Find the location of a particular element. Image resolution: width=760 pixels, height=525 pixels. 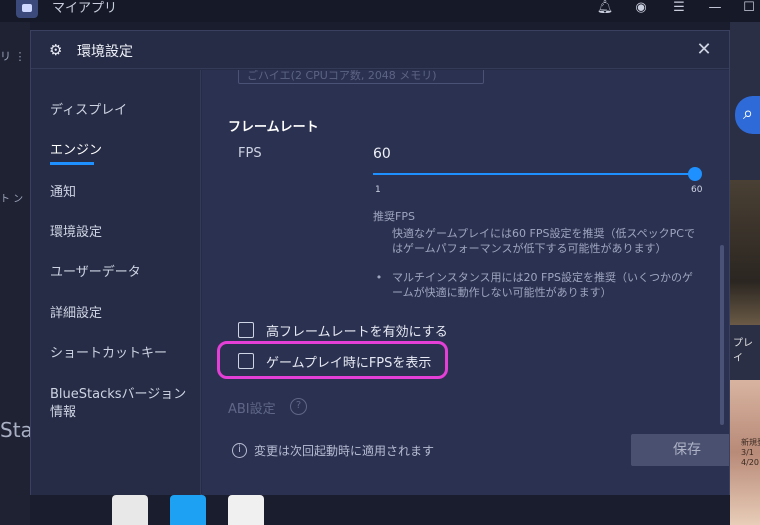

fps-slider-max: 60 is located at coordinates (697, 190).